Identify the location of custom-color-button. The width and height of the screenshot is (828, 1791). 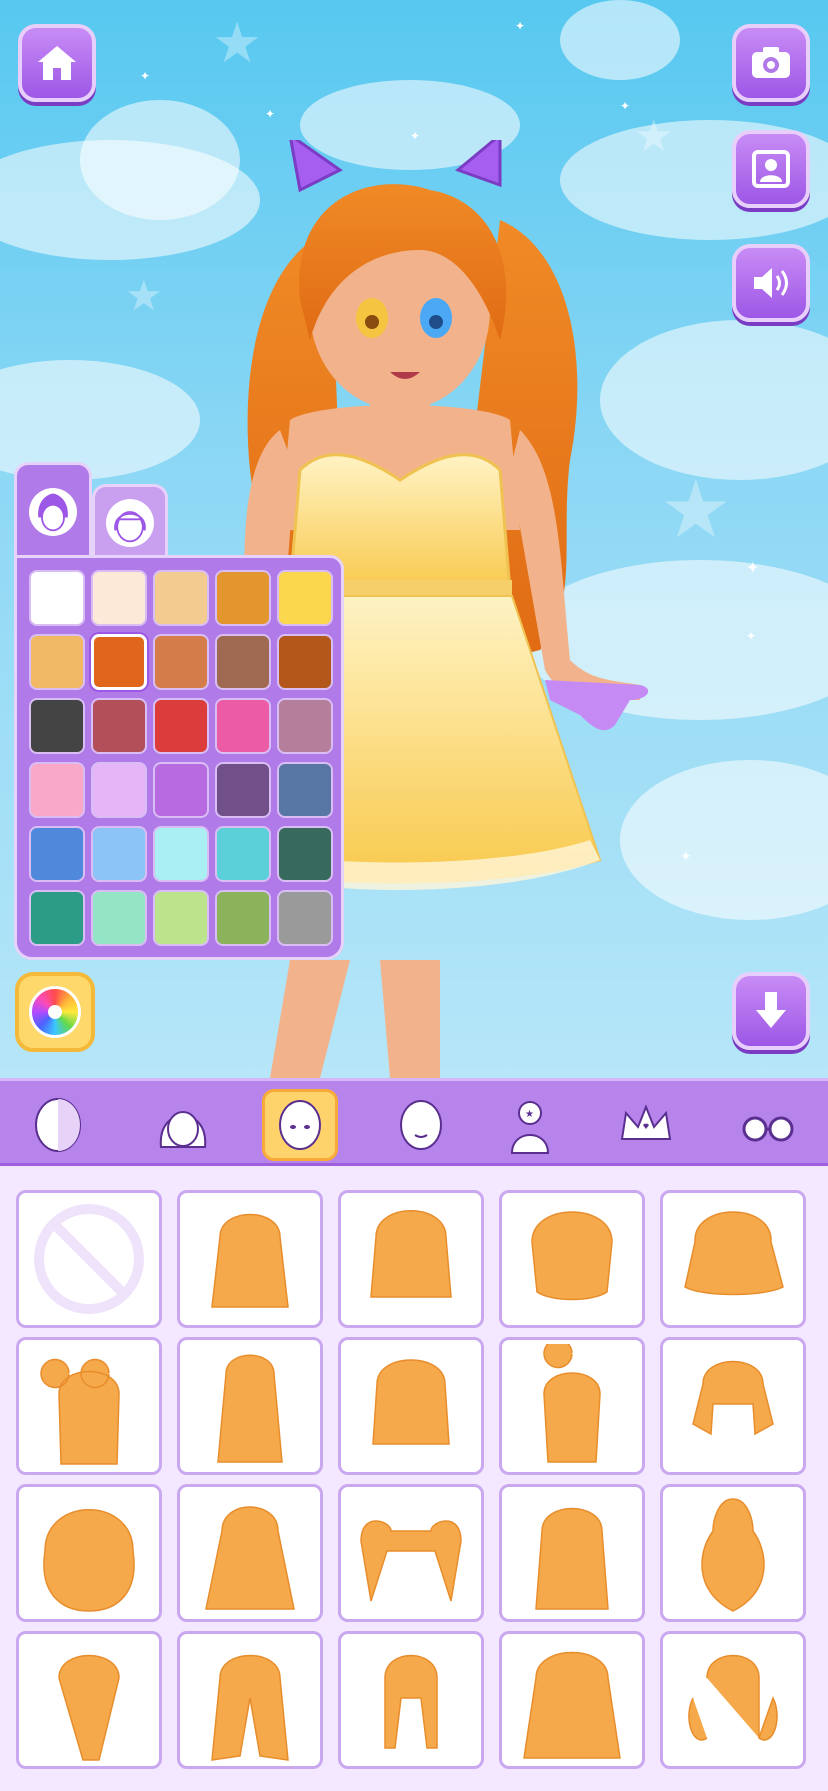
(55, 1012).